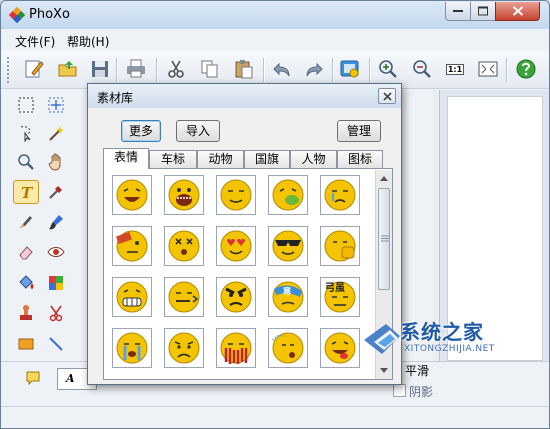  I want to click on tab-people: 人物, so click(313, 159).